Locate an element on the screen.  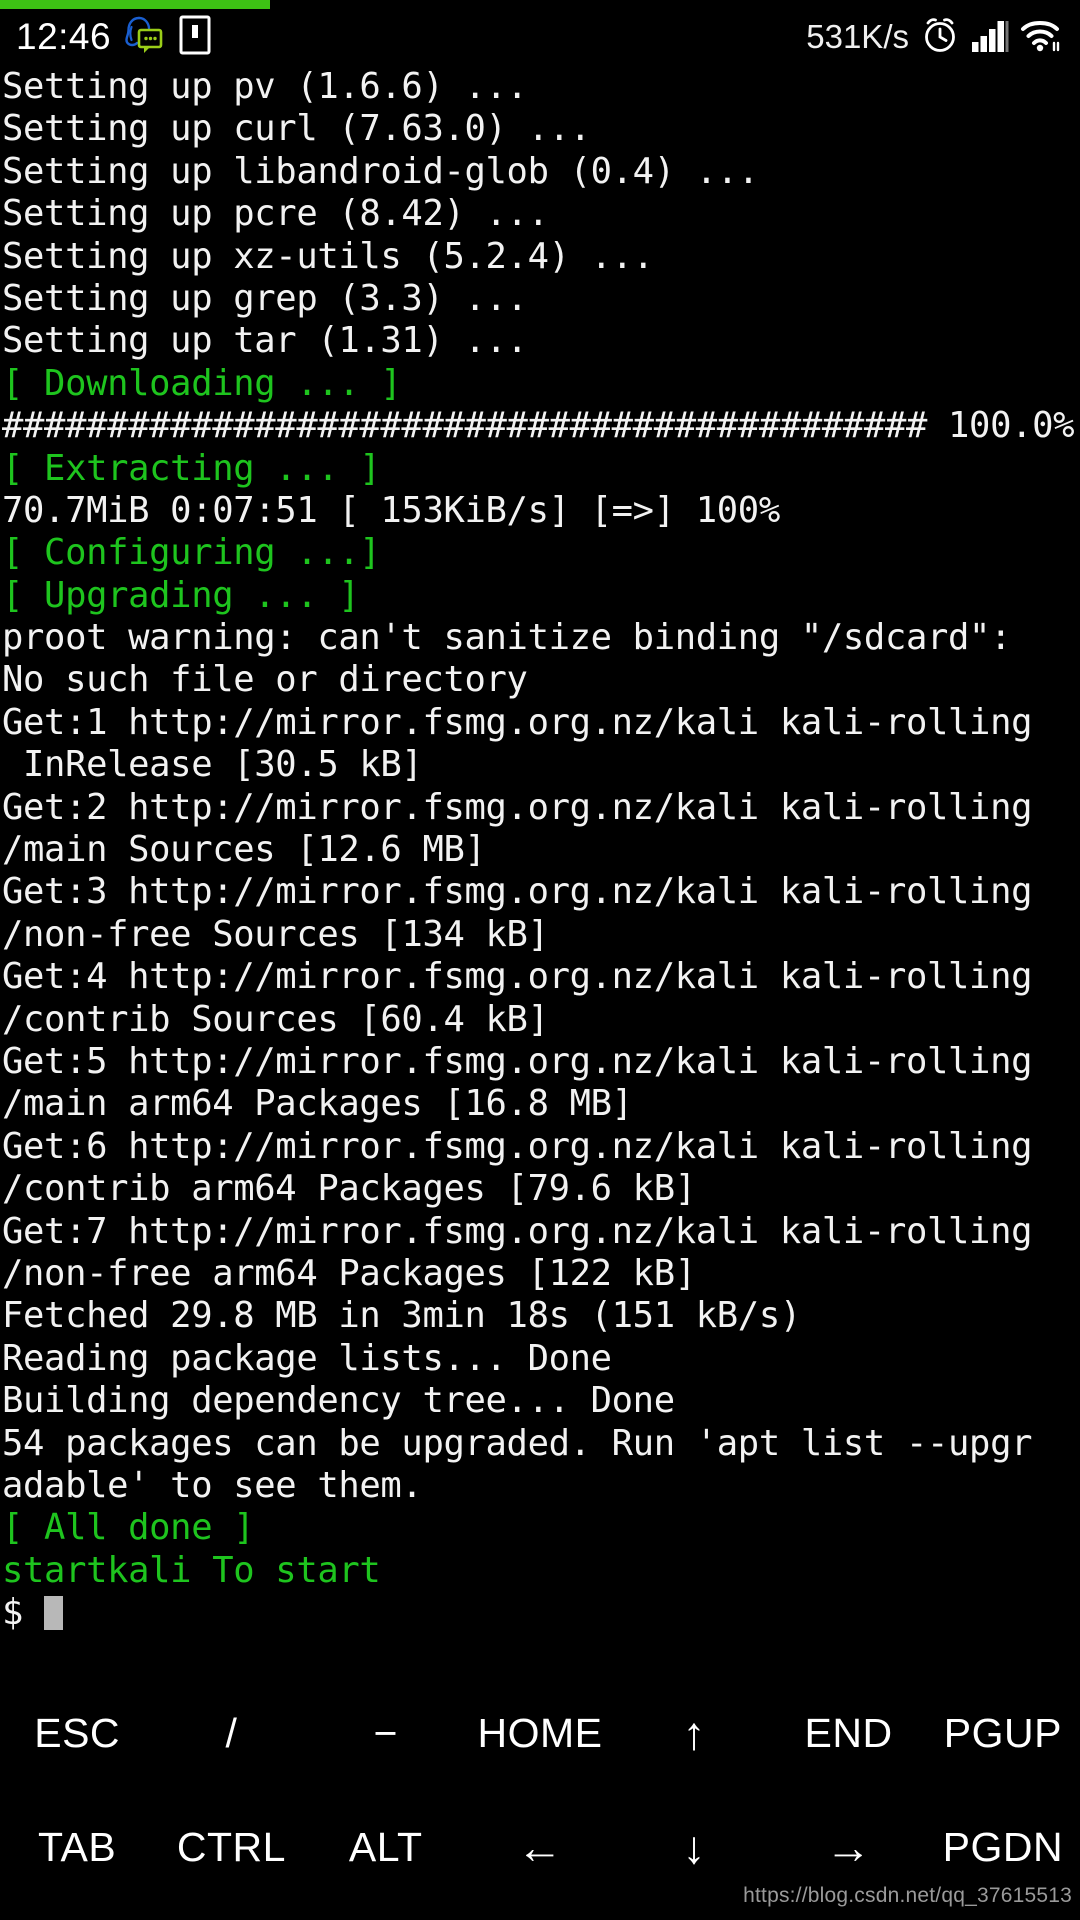
terminal-line: /non-free Sources [134 kB] is located at coordinates (275, 934).